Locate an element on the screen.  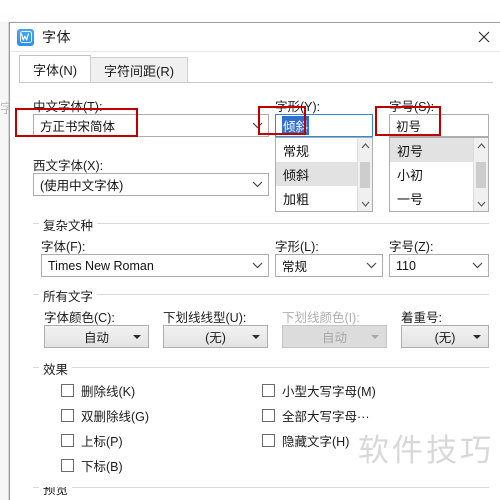
tab-font-label: 字体(N) is located at coordinates (55, 70).